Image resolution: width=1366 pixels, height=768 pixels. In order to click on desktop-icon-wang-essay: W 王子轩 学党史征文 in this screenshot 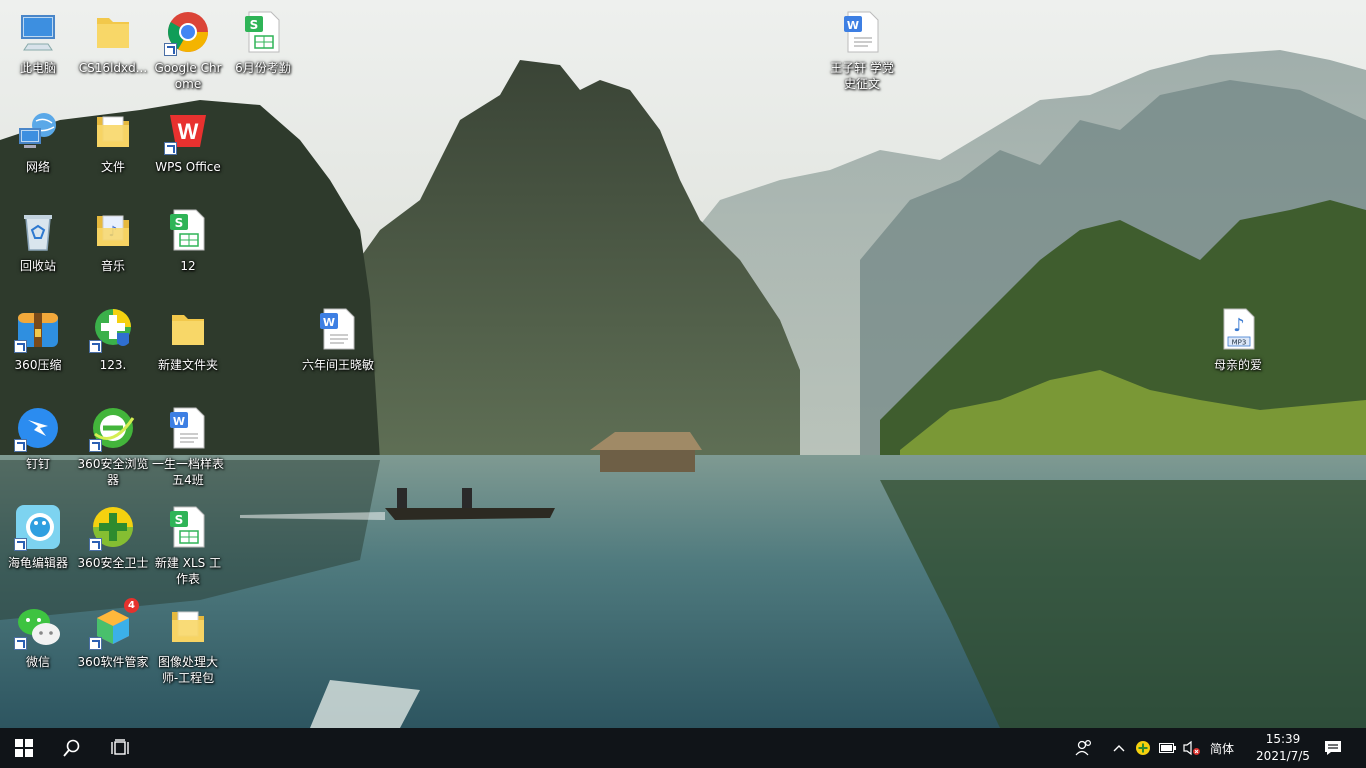, I will do `click(862, 46)`.